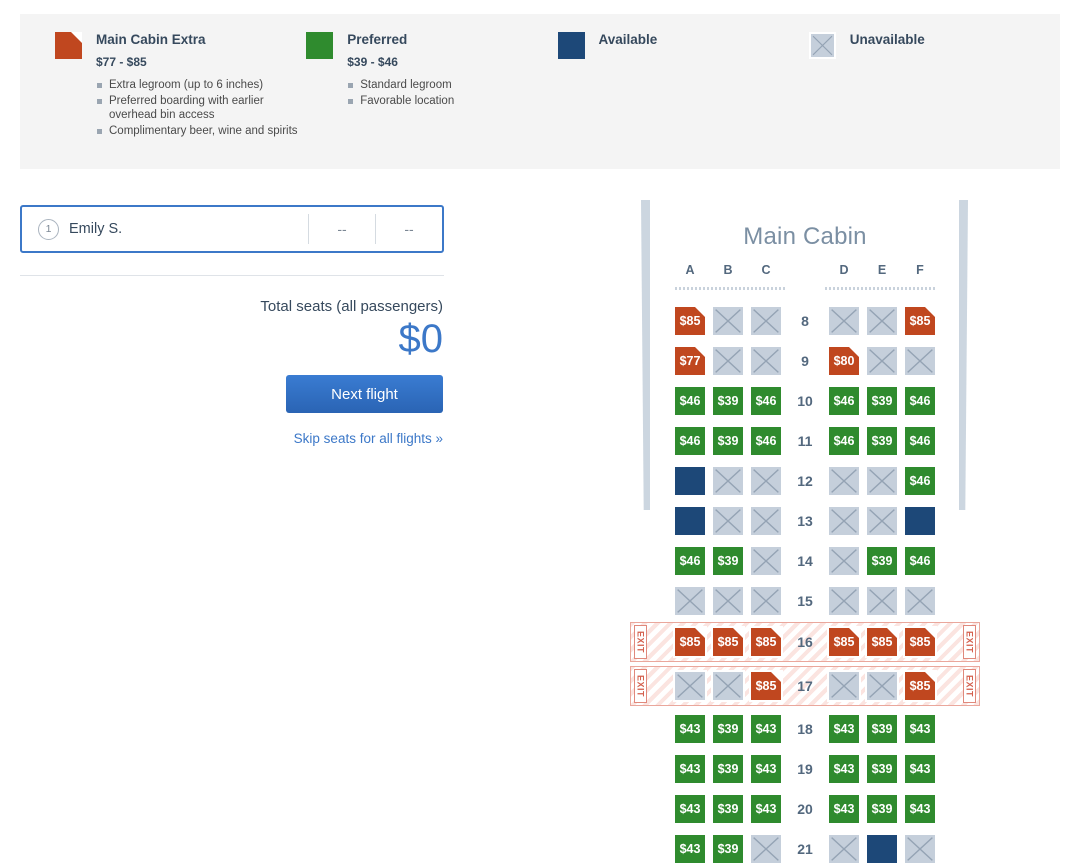  Describe the element at coordinates (766, 769) in the screenshot. I see `seat-19C: $43` at that location.